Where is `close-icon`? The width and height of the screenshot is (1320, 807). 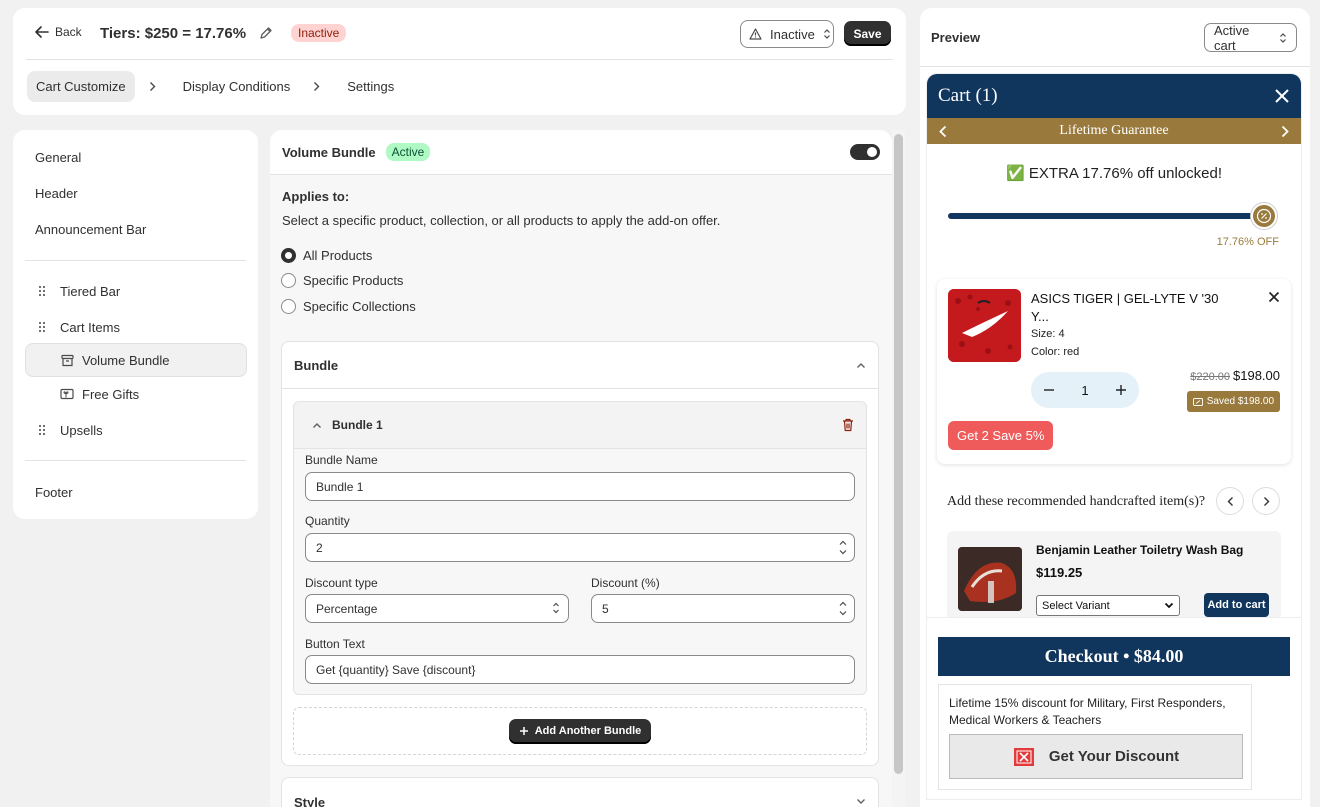
close-icon is located at coordinates (1282, 96).